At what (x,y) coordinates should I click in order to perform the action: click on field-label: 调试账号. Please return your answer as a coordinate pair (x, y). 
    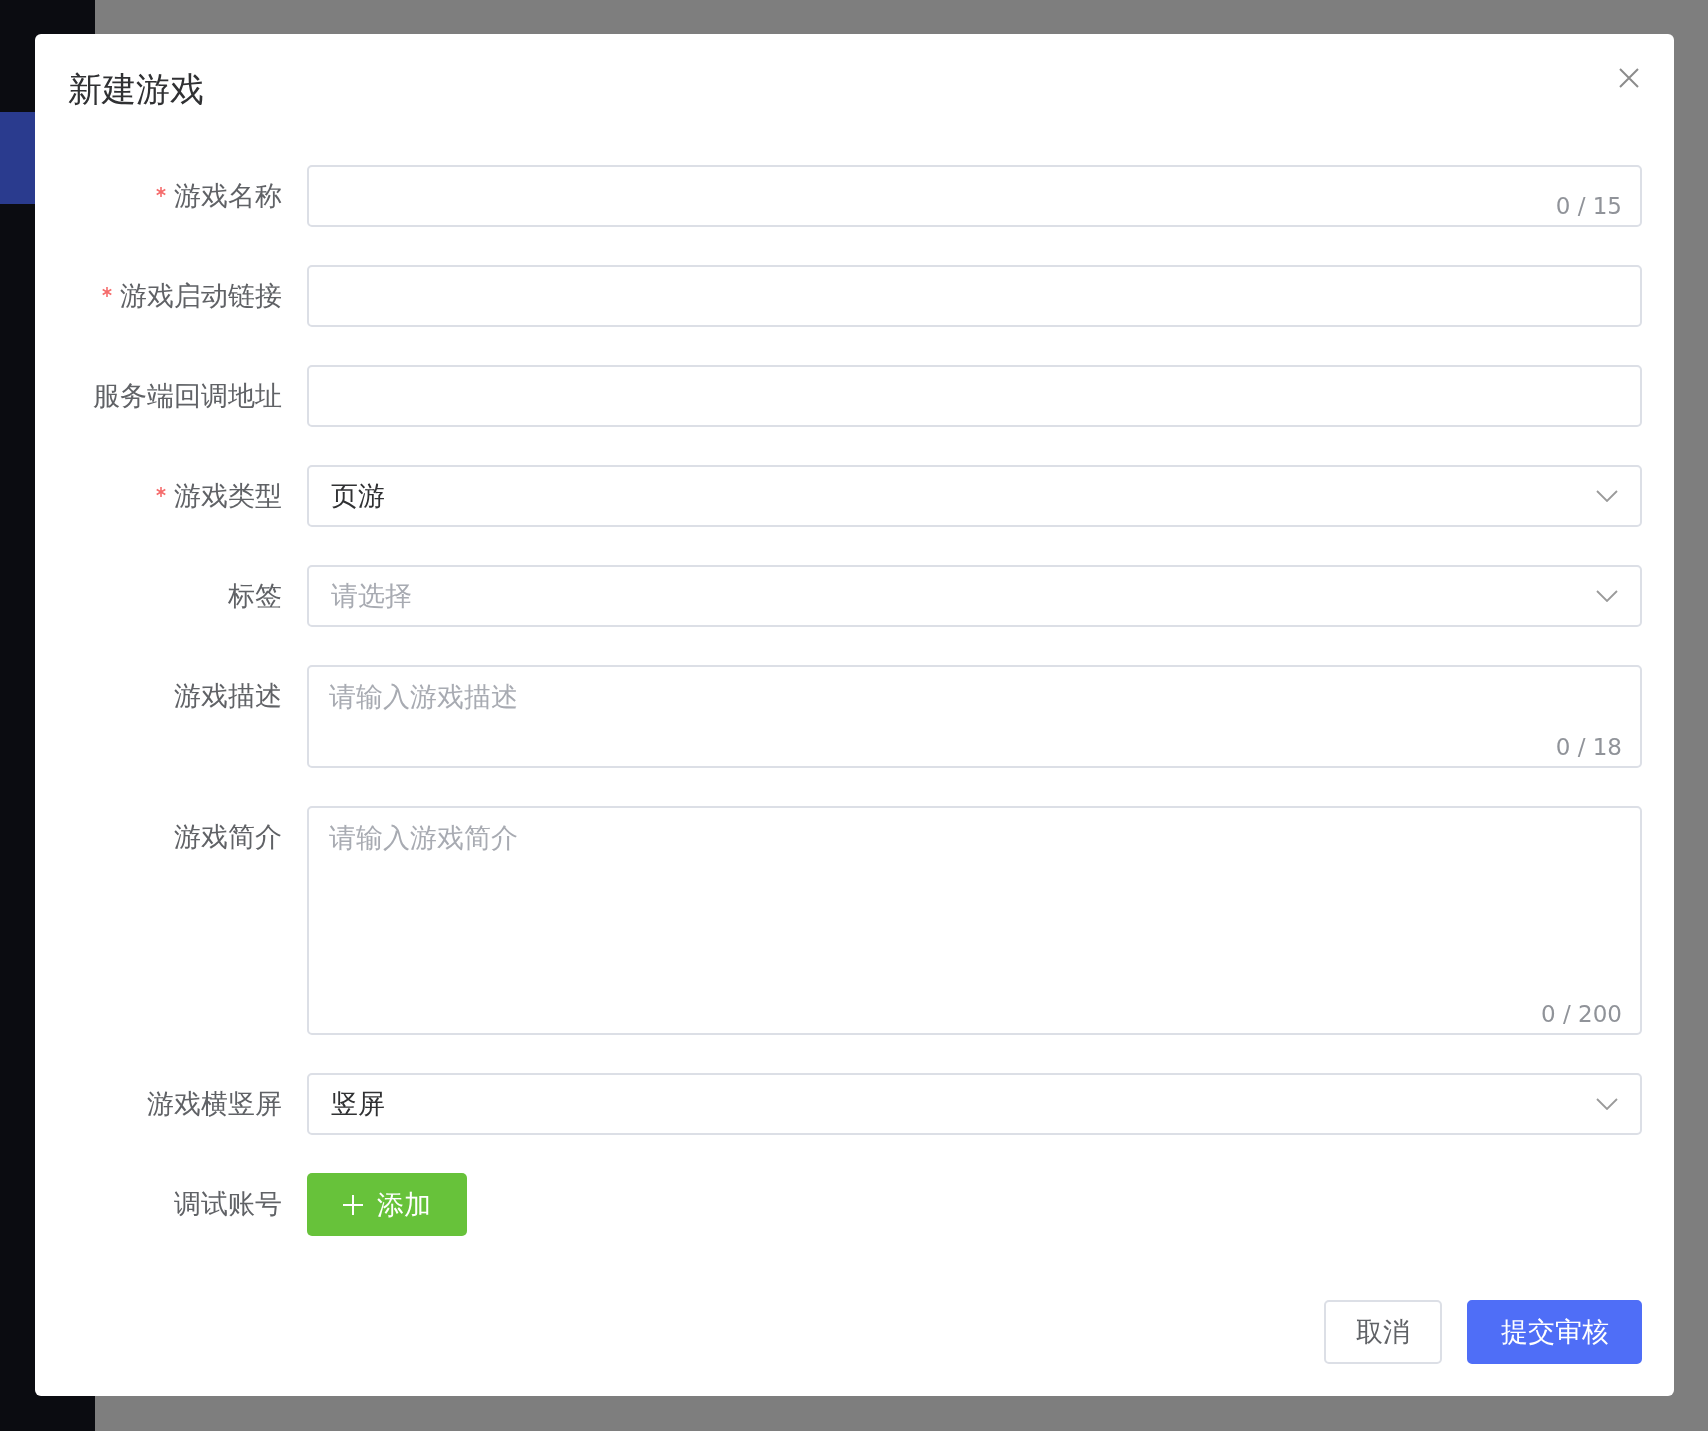
    Looking at the image, I should click on (228, 1204).